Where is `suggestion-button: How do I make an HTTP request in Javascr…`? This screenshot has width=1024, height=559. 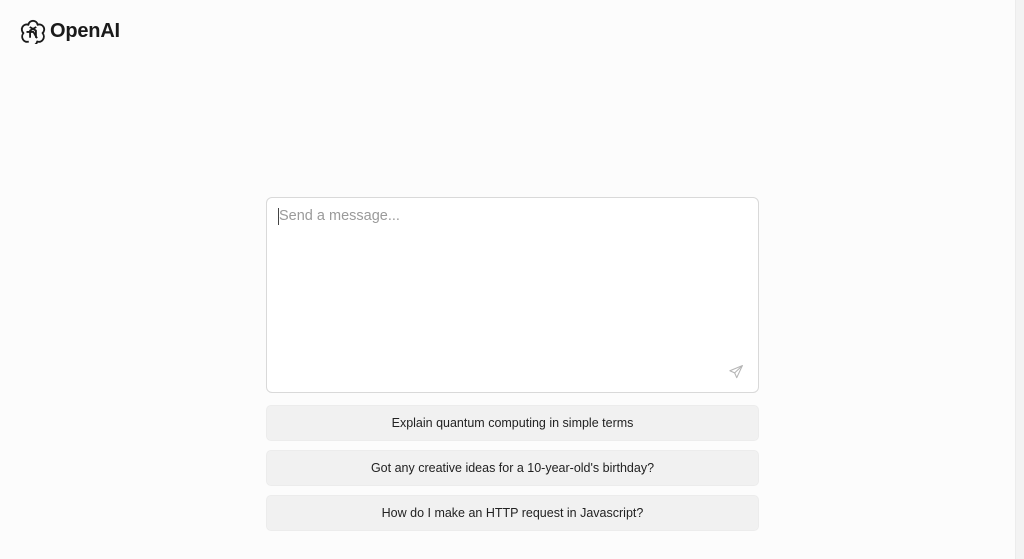
suggestion-button: How do I make an HTTP request in Javascr… is located at coordinates (512, 513).